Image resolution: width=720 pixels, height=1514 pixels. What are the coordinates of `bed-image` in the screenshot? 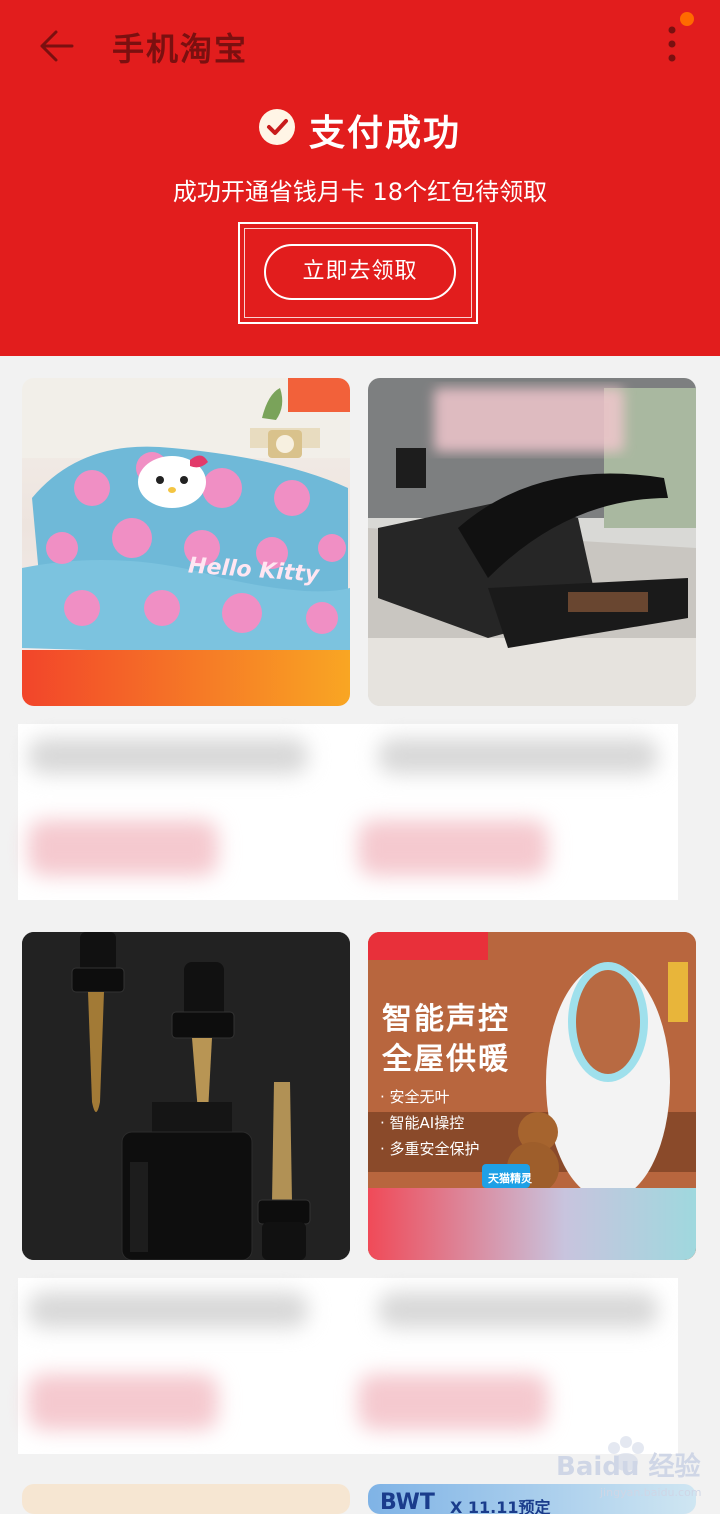 It's located at (532, 542).